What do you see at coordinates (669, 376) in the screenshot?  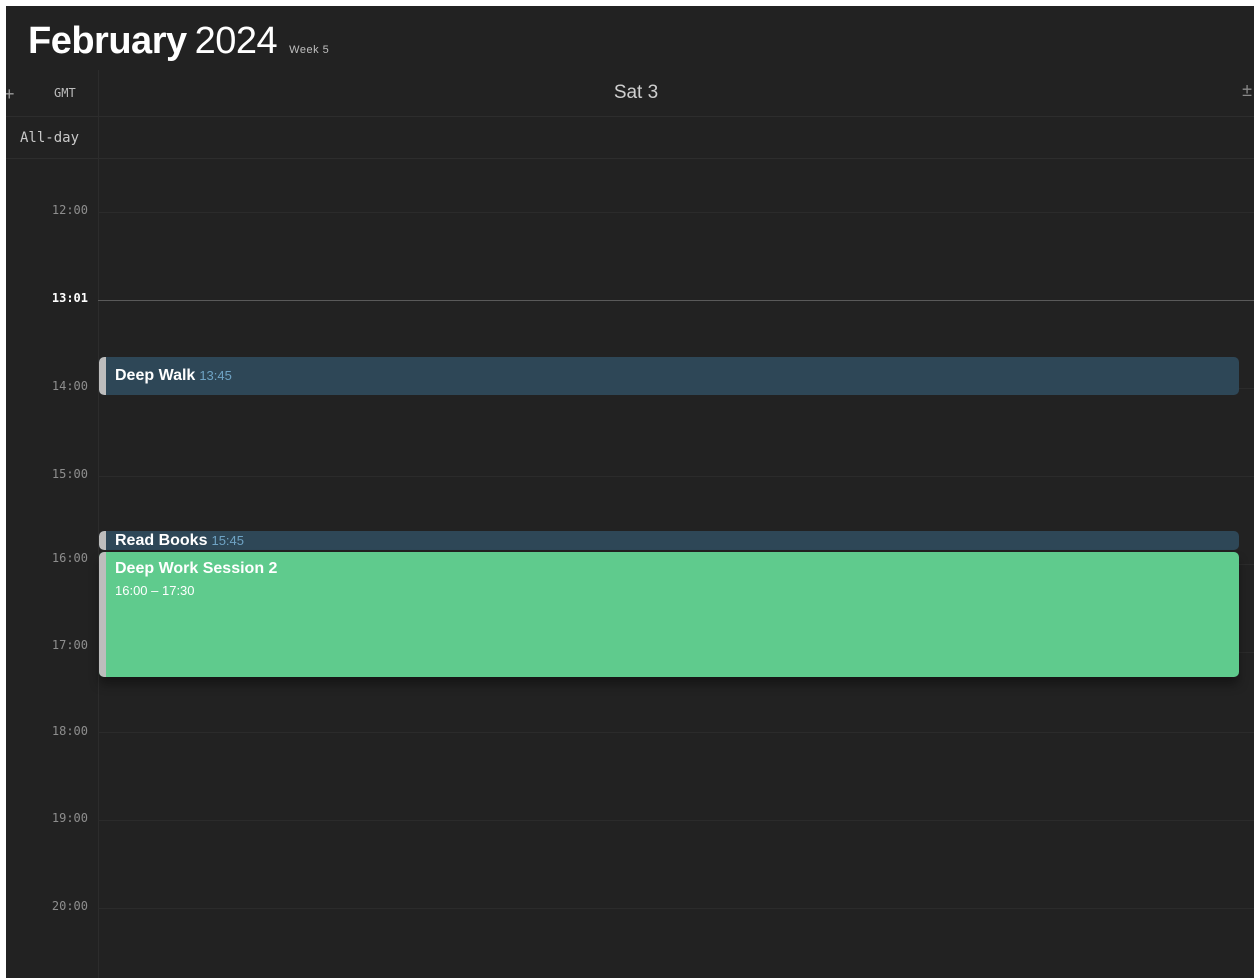 I see `event-deep-walk: Deep Walk 13:45` at bounding box center [669, 376].